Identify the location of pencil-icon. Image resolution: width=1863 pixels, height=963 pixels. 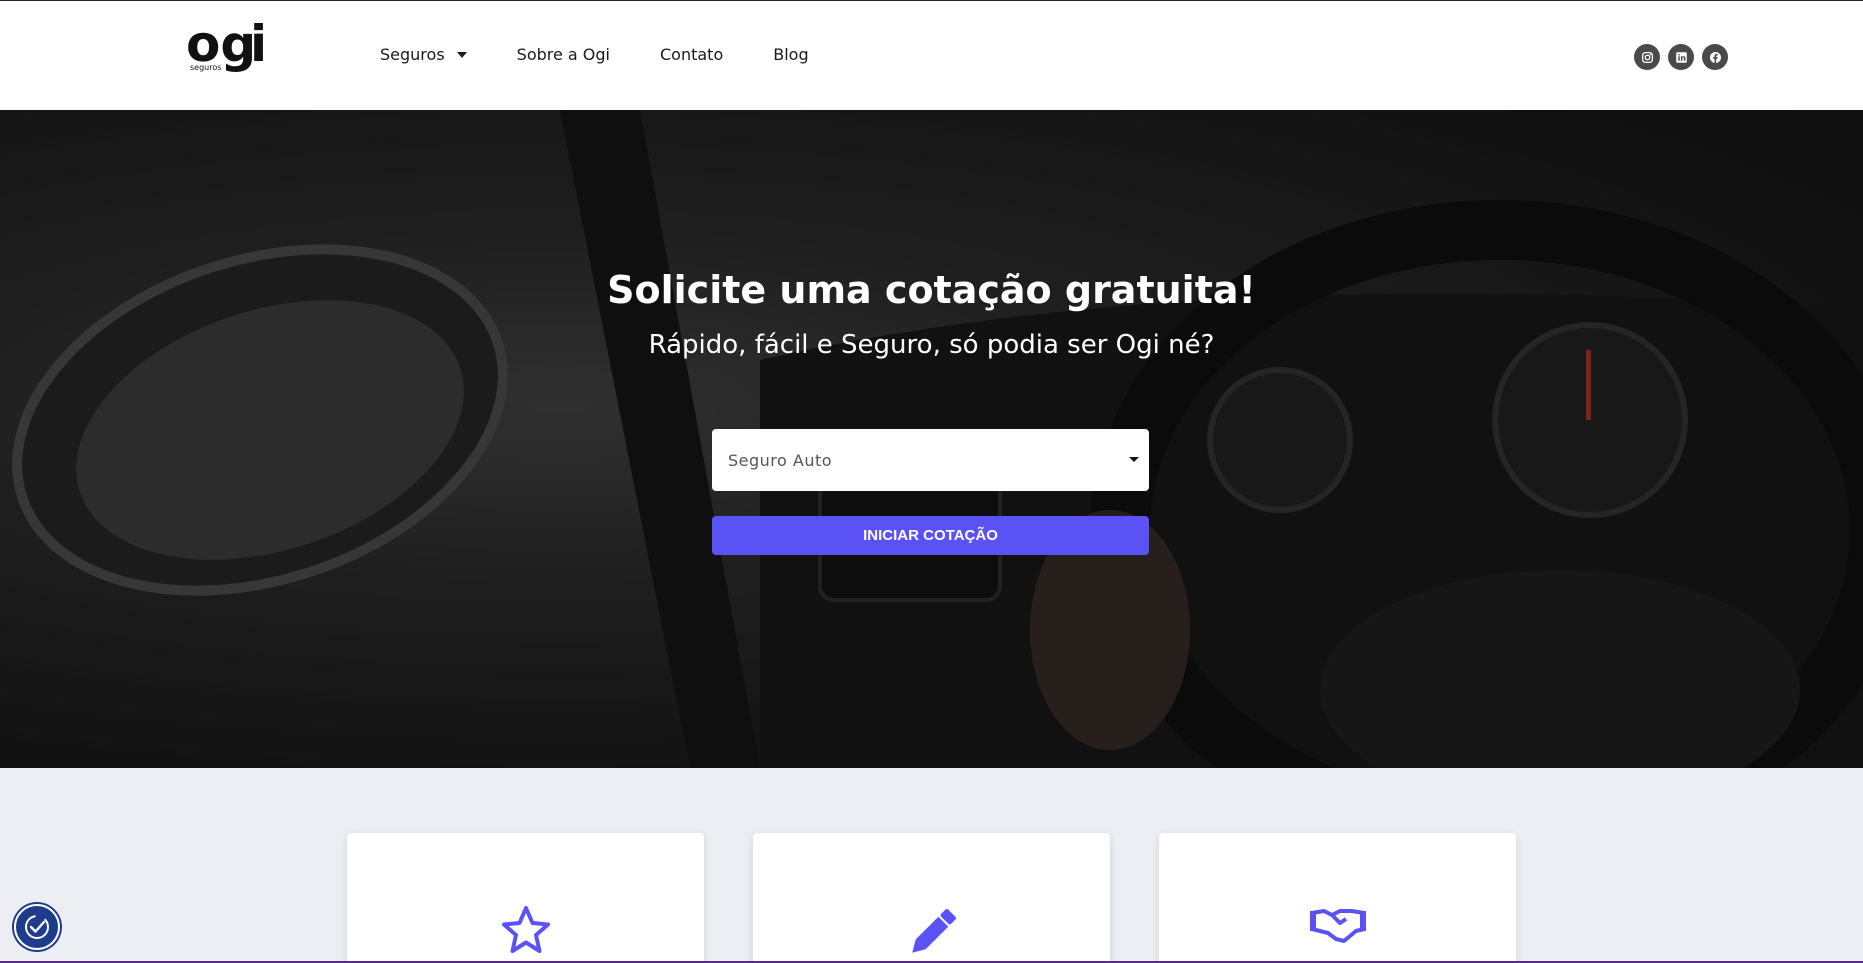
(933, 931).